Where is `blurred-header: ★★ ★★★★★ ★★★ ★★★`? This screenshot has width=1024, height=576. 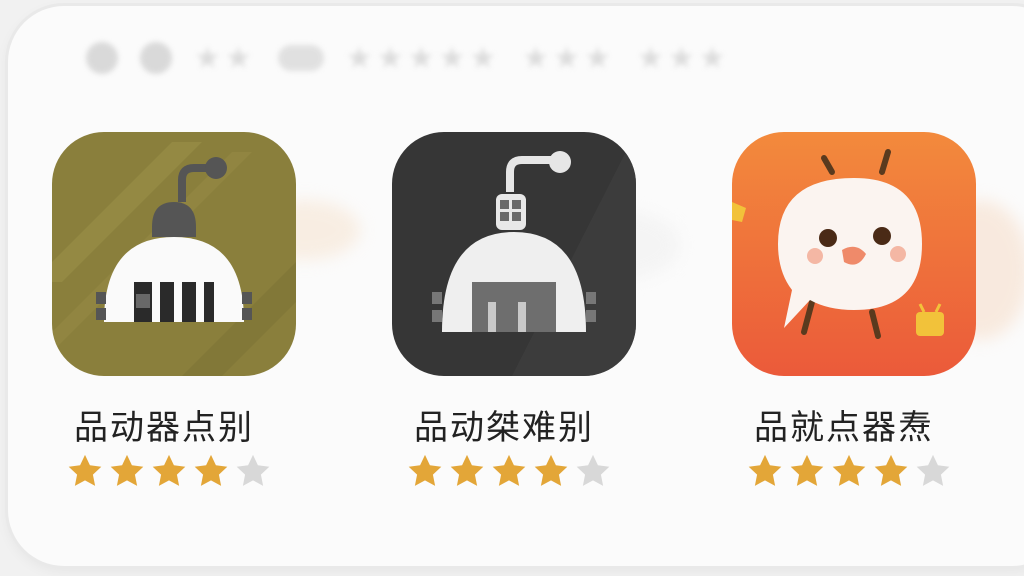 blurred-header: ★★ ★★★★★ ★★★ ★★★ is located at coordinates (555, 58).